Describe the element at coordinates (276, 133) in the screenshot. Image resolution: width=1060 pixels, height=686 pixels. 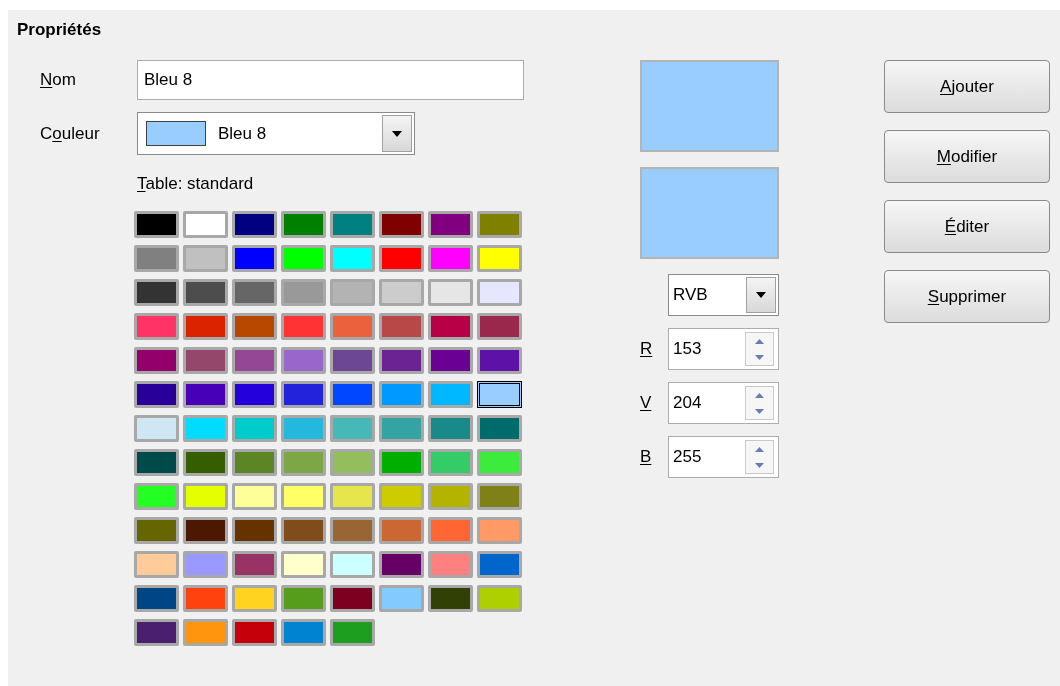
I see `color-dropdown: Bleu 8` at that location.